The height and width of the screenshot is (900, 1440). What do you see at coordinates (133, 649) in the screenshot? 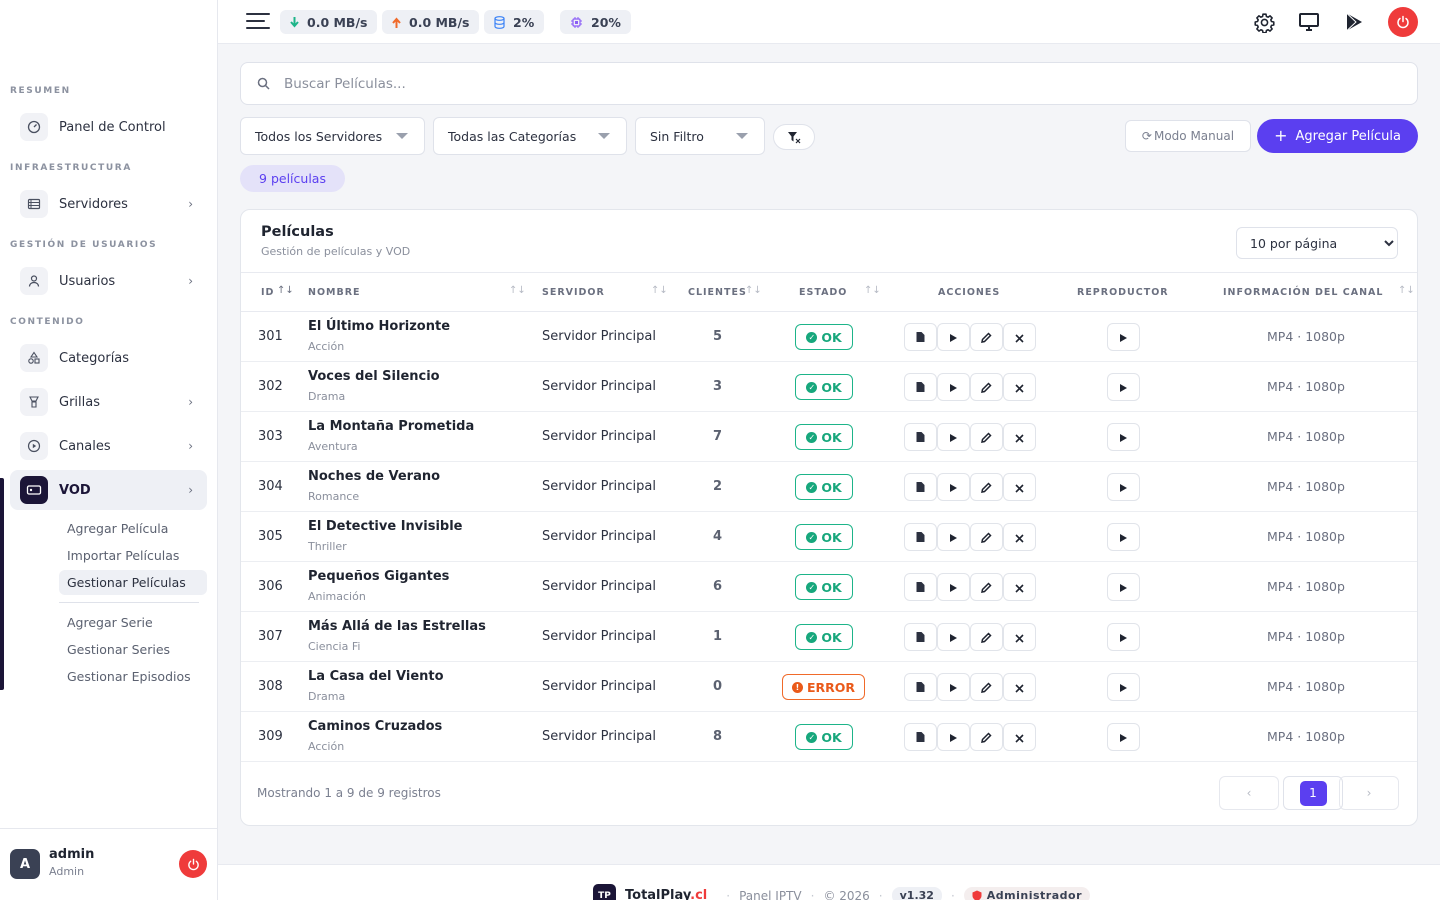
I see `submenu-gestionar-series: Gestionar Series` at bounding box center [133, 649].